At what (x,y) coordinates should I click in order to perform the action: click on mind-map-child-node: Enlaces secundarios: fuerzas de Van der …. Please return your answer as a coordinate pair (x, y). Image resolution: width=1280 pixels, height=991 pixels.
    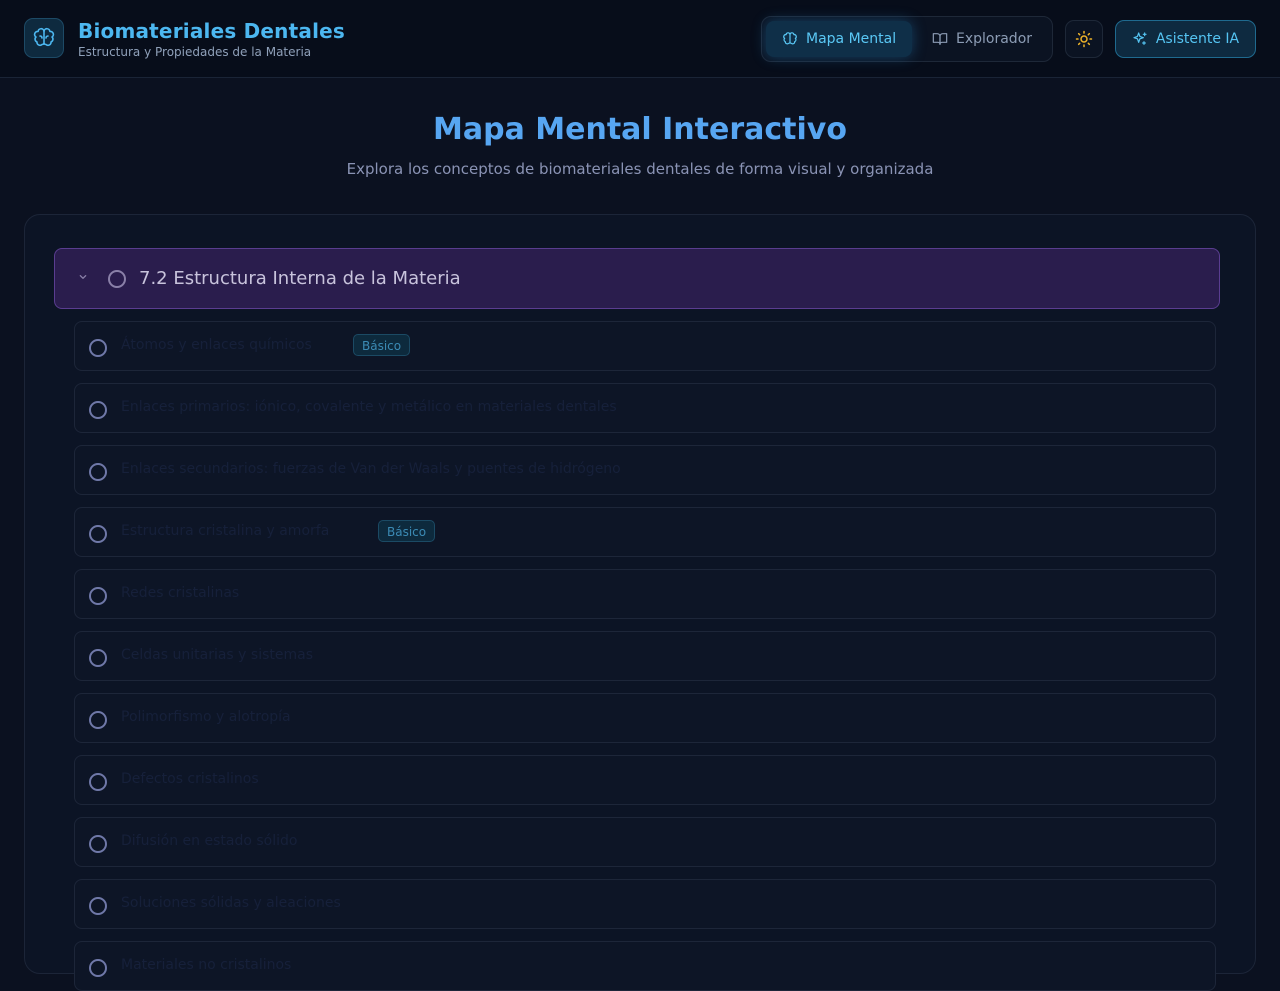
    Looking at the image, I should click on (645, 470).